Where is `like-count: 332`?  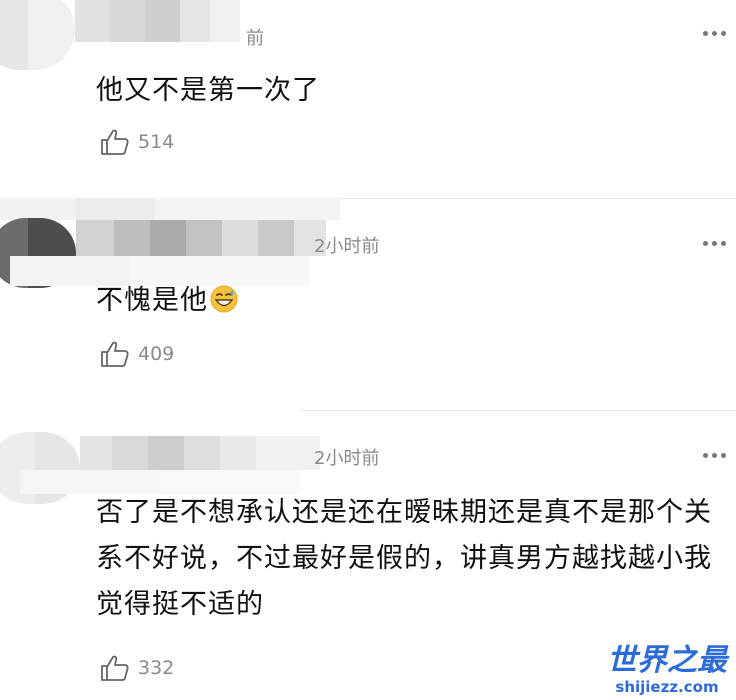
like-count: 332 is located at coordinates (156, 668).